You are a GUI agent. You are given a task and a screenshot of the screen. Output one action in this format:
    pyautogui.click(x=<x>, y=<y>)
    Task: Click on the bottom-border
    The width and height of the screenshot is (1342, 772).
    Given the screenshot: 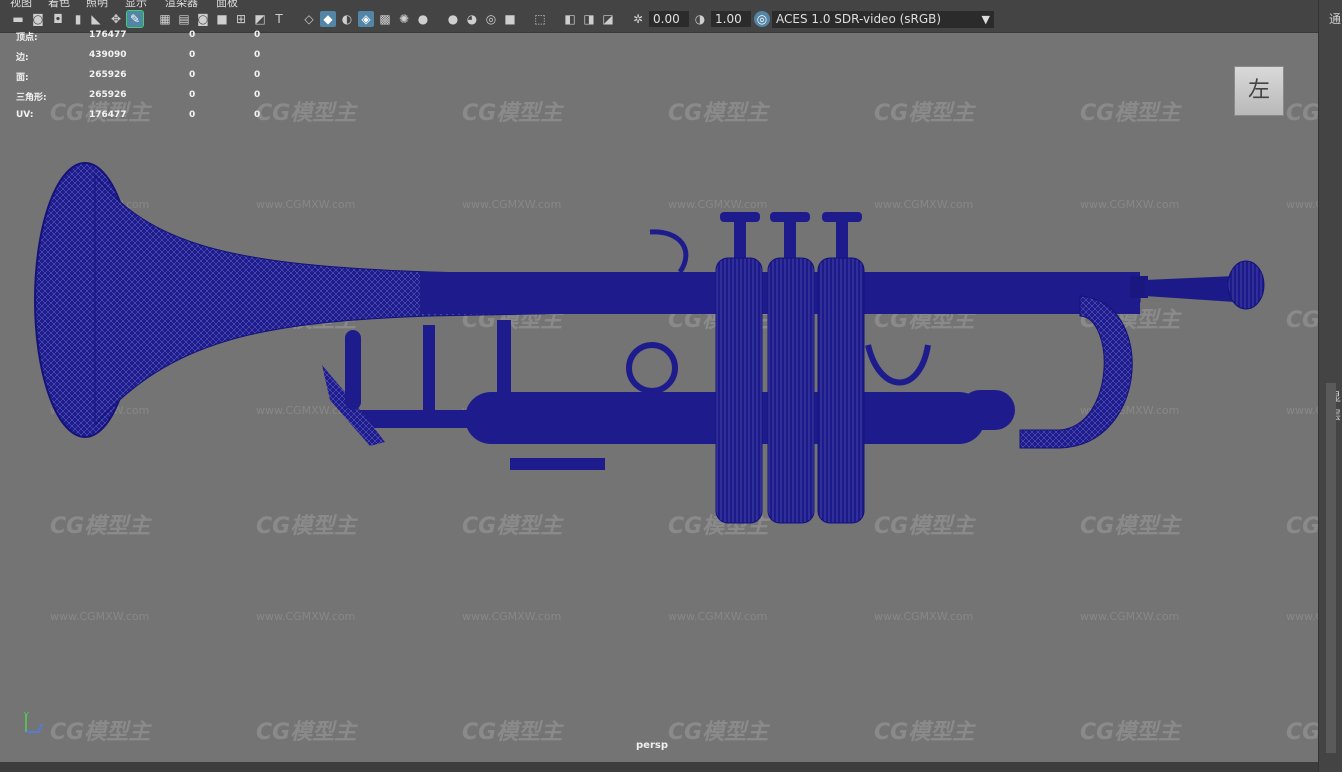 What is the action you would take?
    pyautogui.click(x=659, y=767)
    